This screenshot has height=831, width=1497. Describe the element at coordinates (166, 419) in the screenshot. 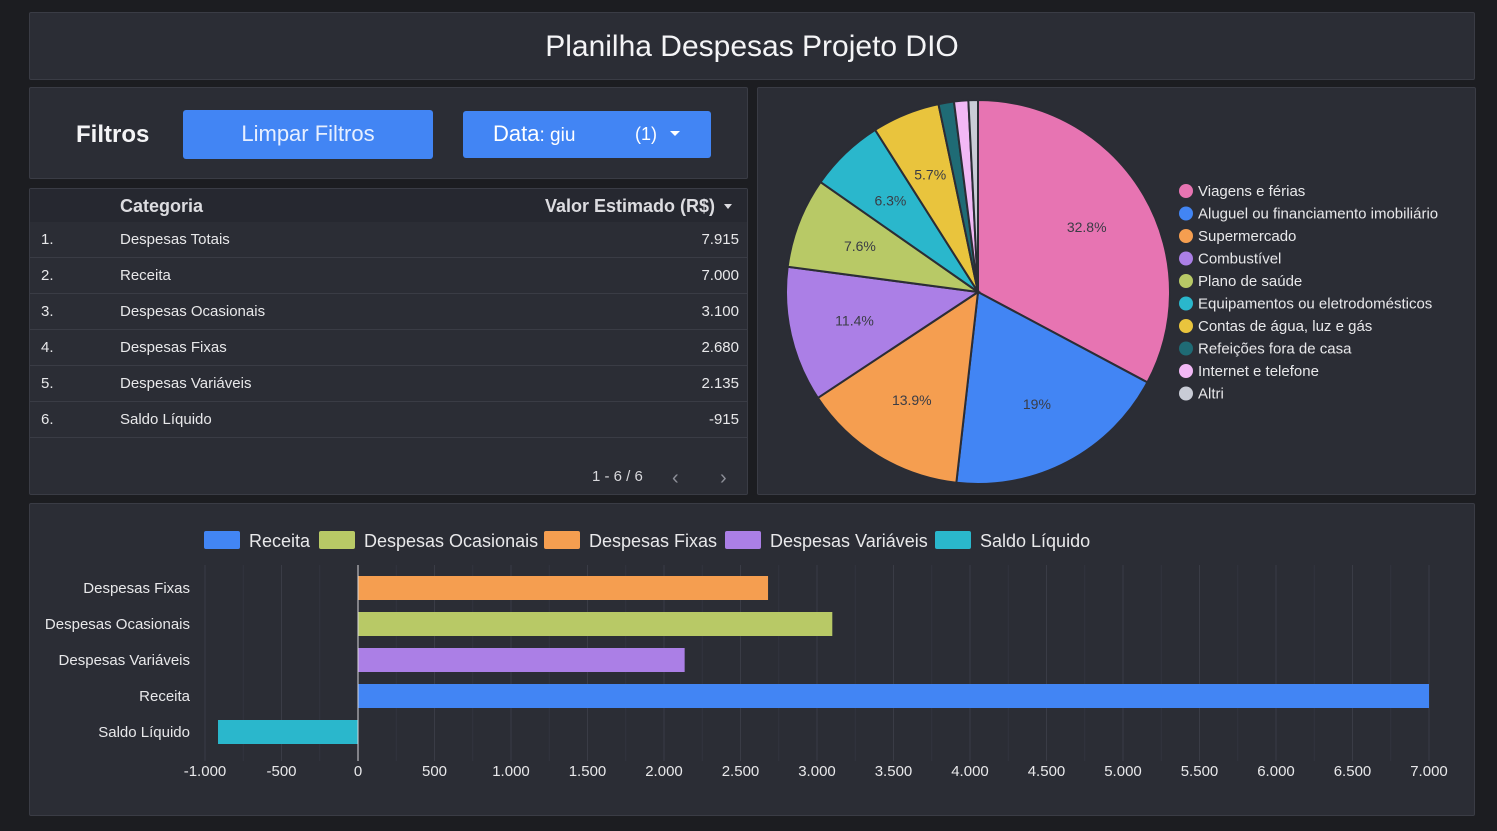

I see `row-category: Saldo Líquido` at that location.